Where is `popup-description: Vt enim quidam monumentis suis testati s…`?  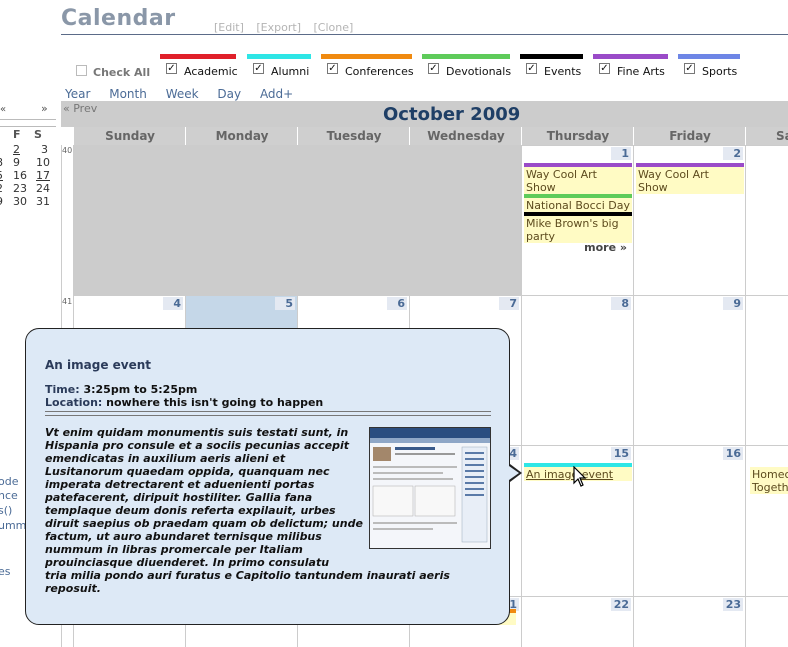 popup-description: Vt enim quidam monumentis suis testati s… is located at coordinates (204, 497).